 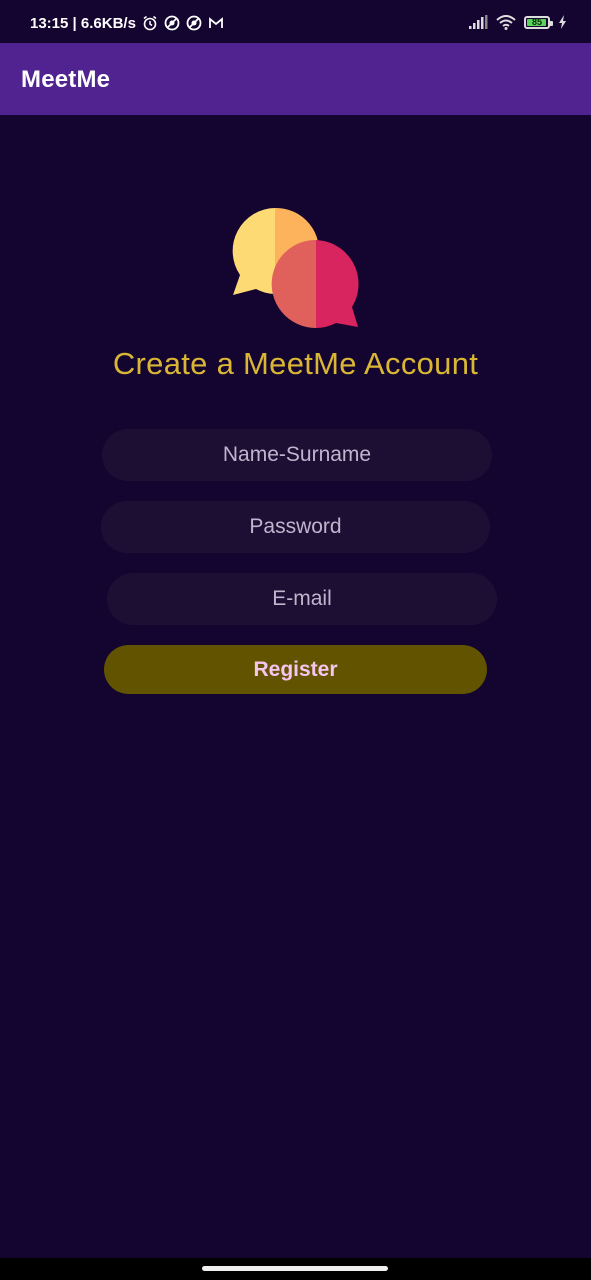 I want to click on mail-icon, so click(x=216, y=22).